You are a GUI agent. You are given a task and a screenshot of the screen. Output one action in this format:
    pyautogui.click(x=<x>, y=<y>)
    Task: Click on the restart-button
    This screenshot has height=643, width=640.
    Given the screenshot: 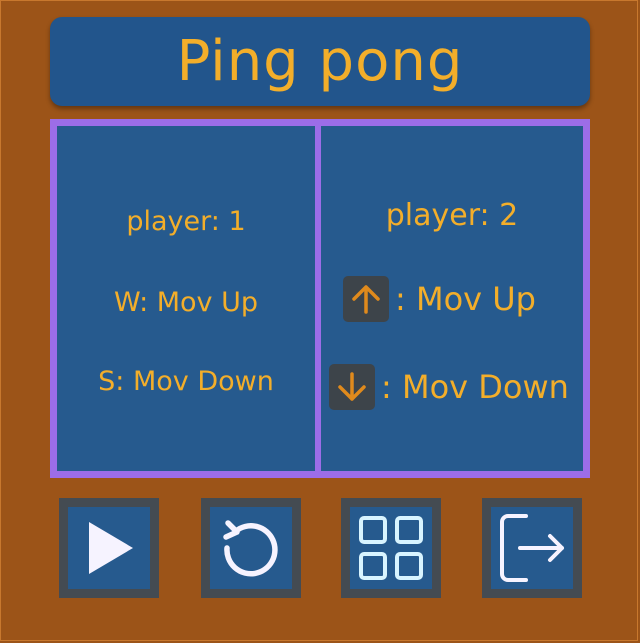 What is the action you would take?
    pyautogui.click(x=251, y=548)
    